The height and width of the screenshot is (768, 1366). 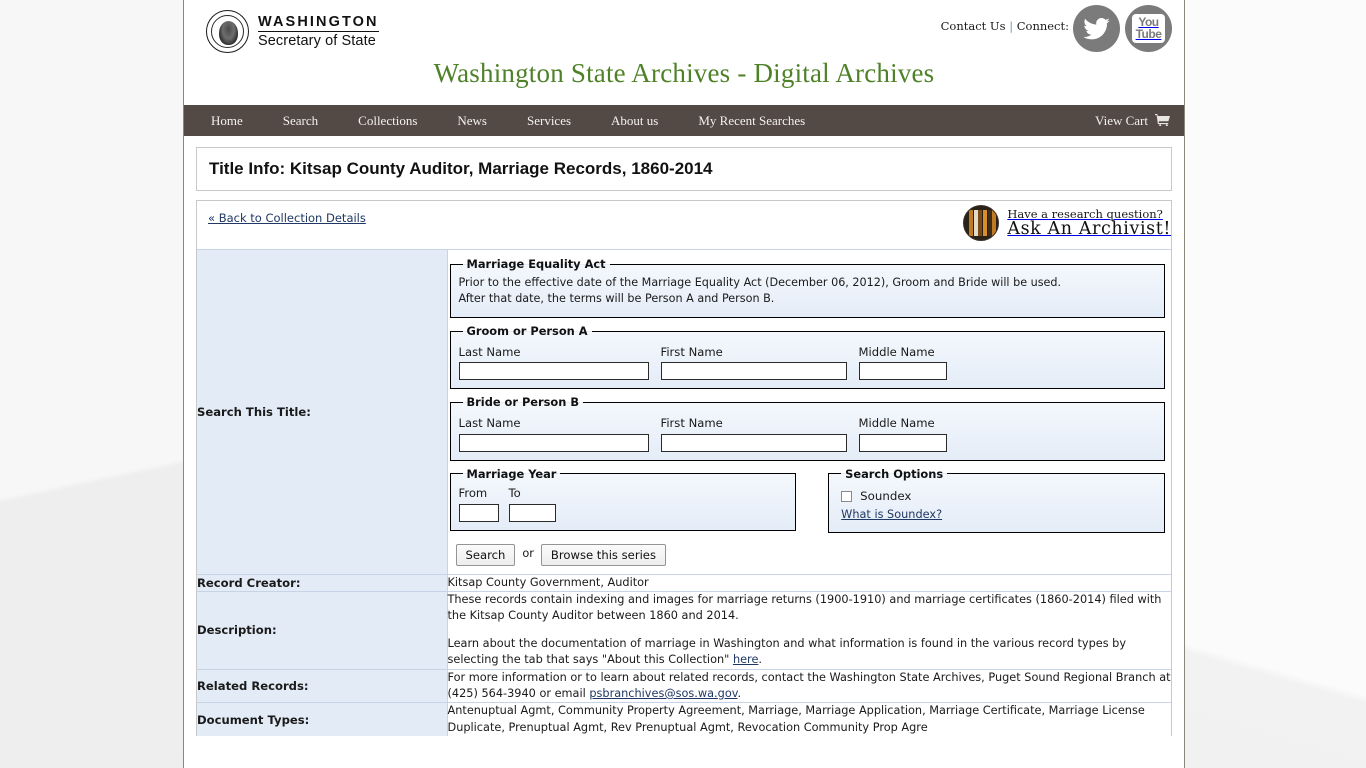 I want to click on groom-first-name-field: First Name, so click(x=753, y=362).